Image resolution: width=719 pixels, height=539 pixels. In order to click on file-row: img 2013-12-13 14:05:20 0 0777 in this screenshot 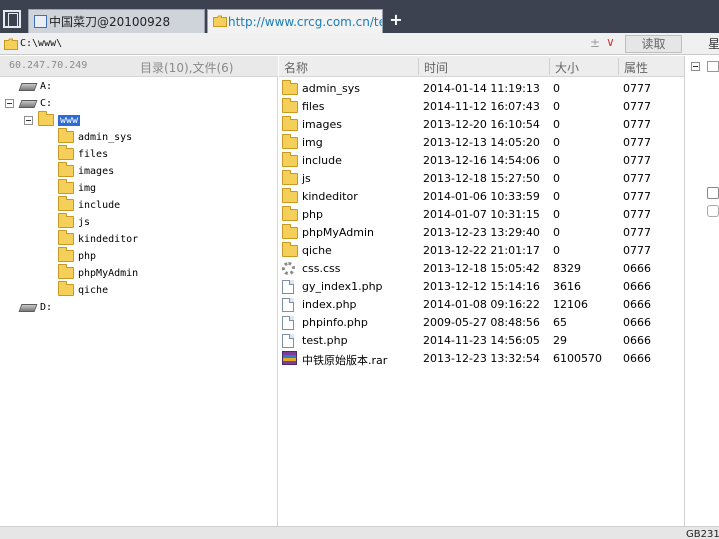, I will do `click(481, 143)`.